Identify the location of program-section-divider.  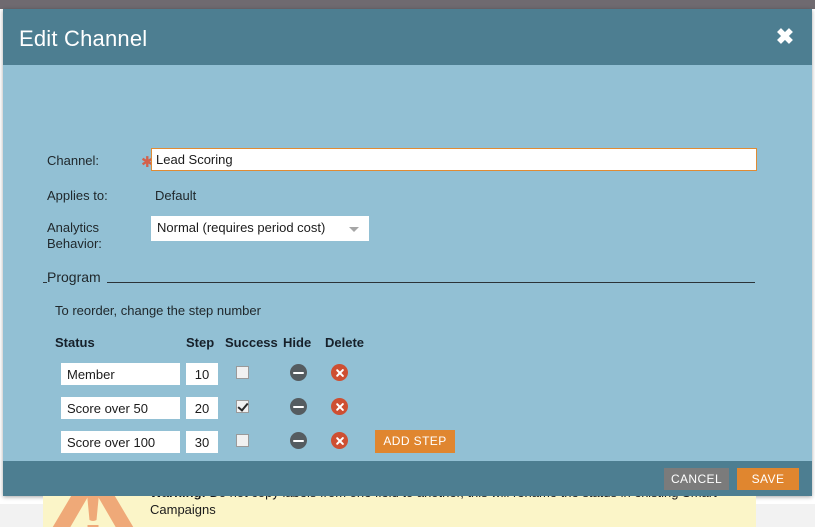
(399, 282).